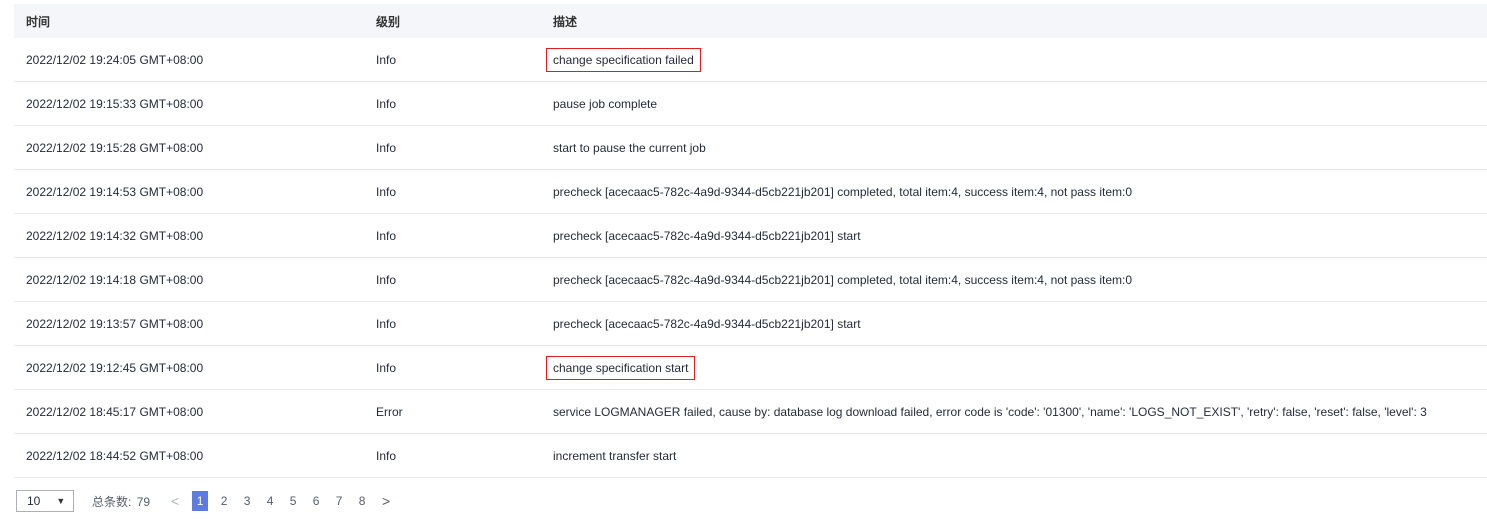 This screenshot has height=520, width=1487. Describe the element at coordinates (224, 501) in the screenshot. I see `page-2-button: 2` at that location.